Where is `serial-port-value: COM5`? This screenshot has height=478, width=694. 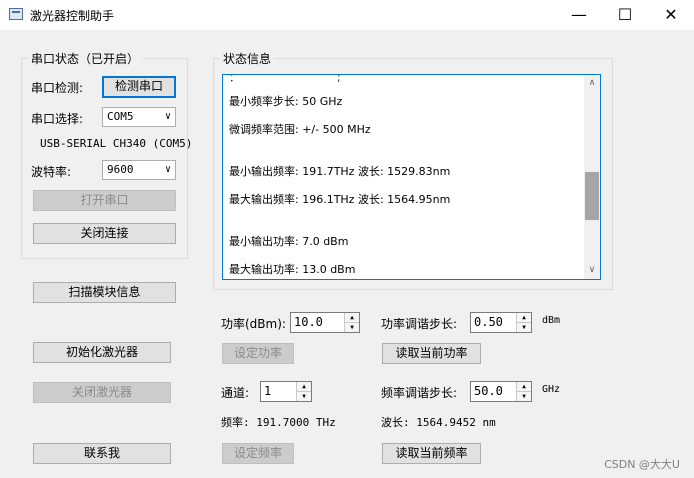
serial-port-value: COM5 is located at coordinates (120, 116).